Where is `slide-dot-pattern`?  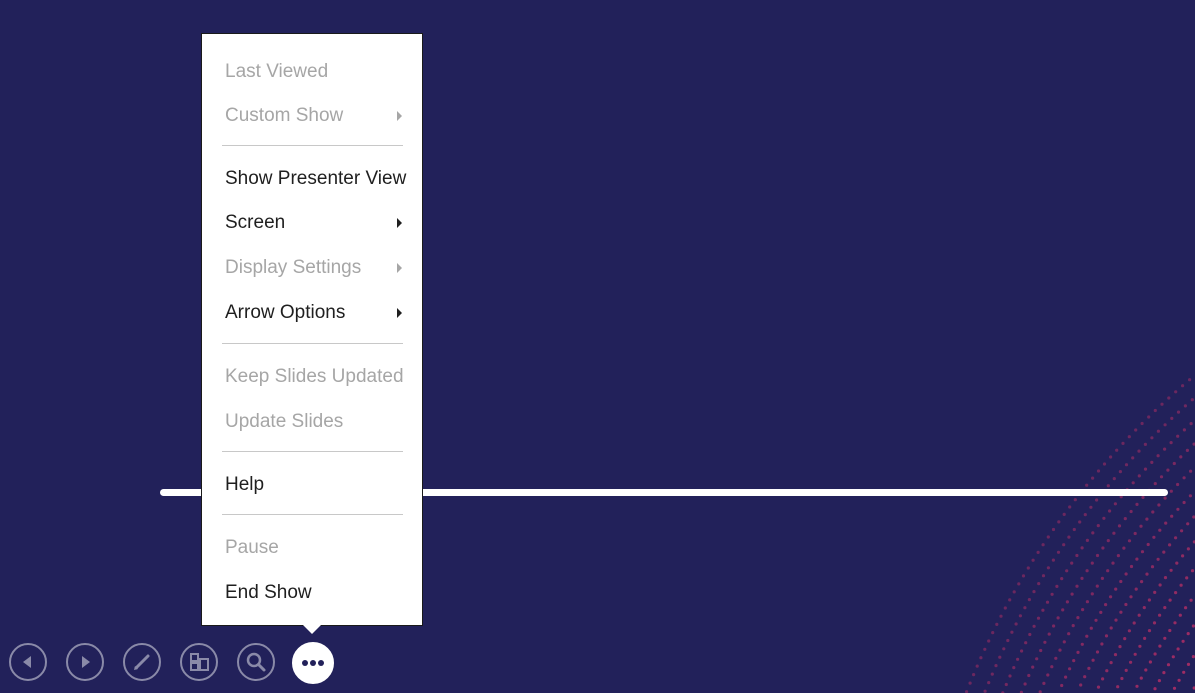
slide-dot-pattern is located at coordinates (1080, 535).